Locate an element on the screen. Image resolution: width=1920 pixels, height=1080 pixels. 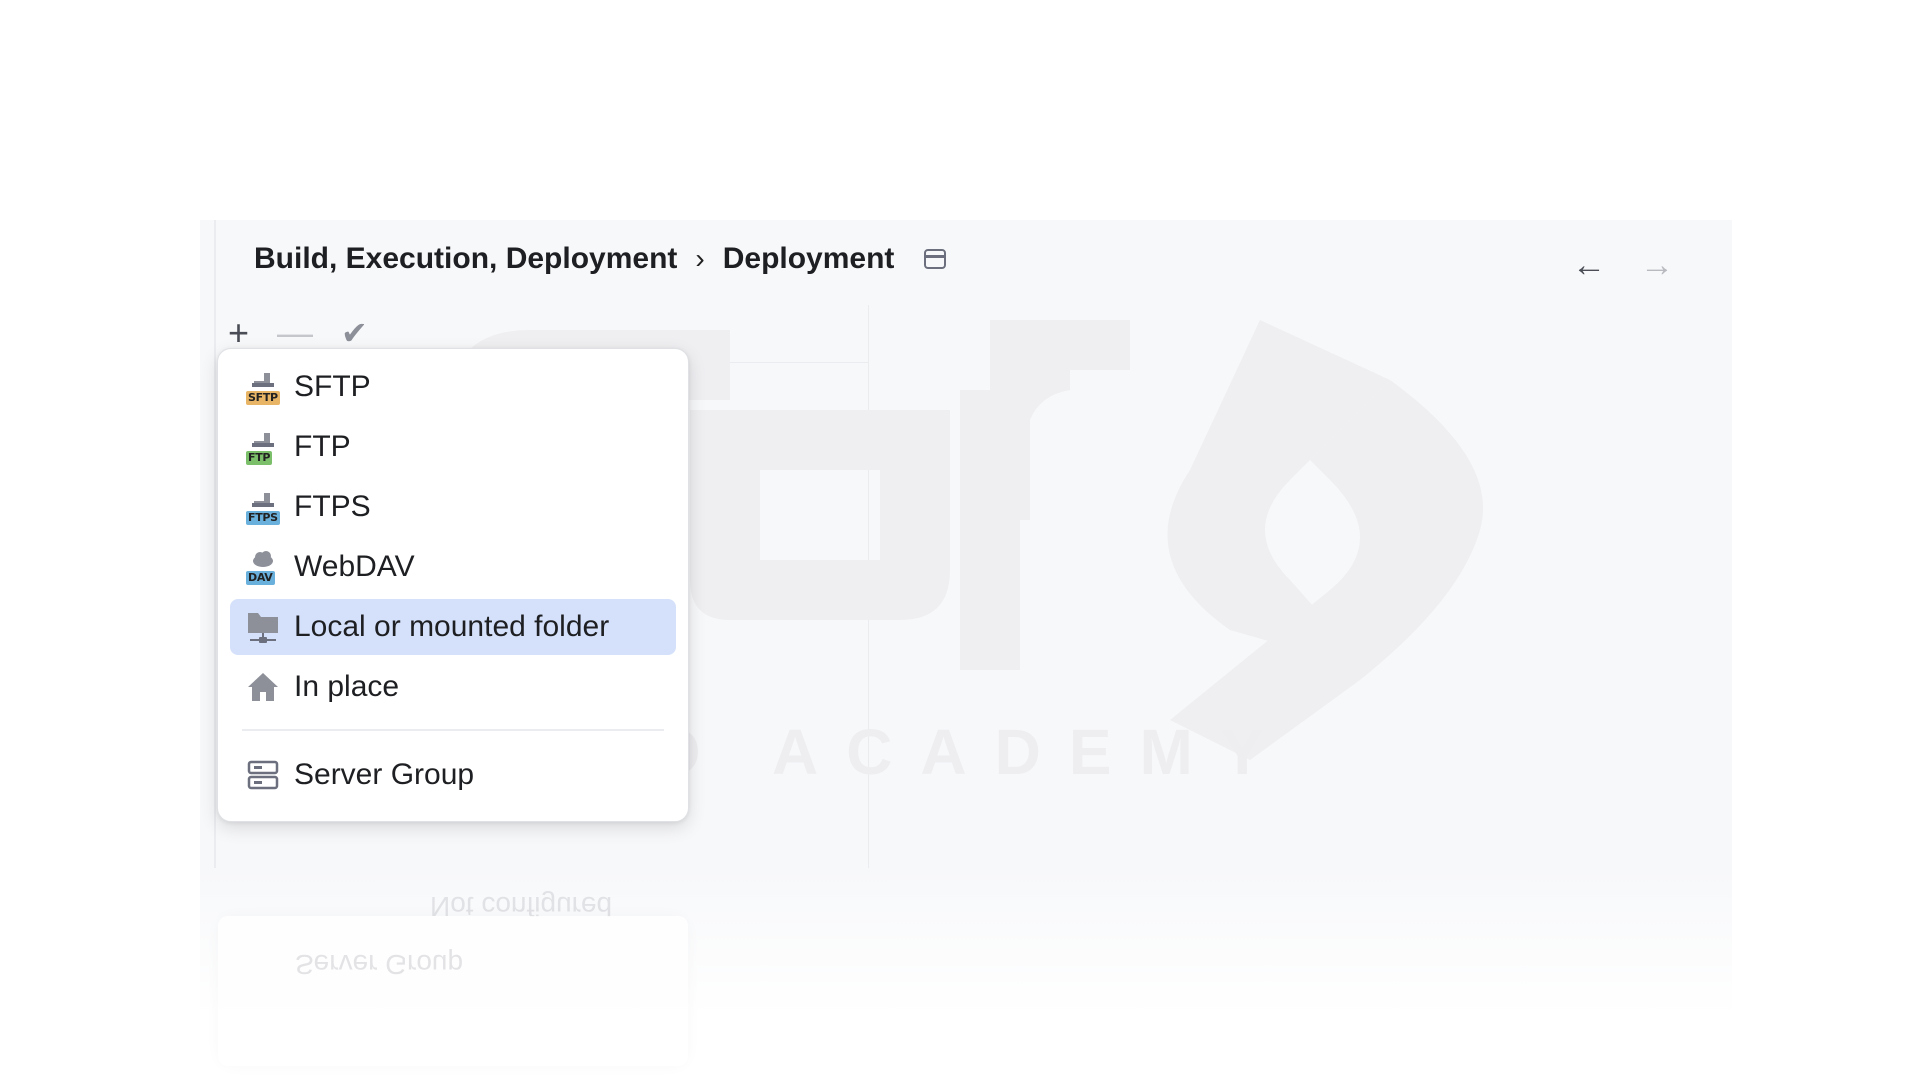
menu-item-label: SFTP is located at coordinates (332, 386).